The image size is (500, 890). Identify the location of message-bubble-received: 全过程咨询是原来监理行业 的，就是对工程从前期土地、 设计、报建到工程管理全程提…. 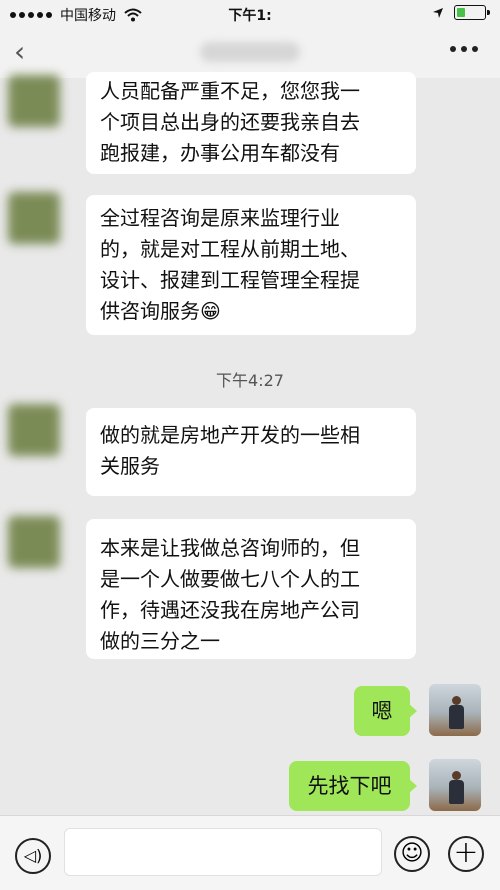
(251, 265).